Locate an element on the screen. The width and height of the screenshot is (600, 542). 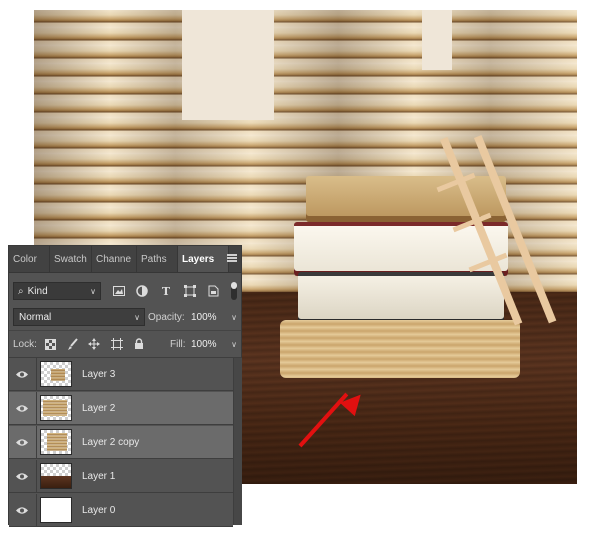
search-icon: ⌕ is located at coordinates (21, 291).